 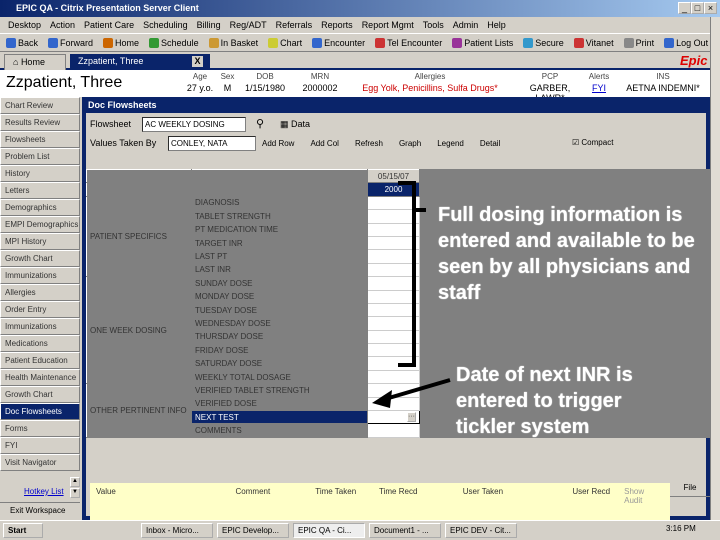 What do you see at coordinates (416, 390) in the screenshot?
I see `arrow-line` at bounding box center [416, 390].